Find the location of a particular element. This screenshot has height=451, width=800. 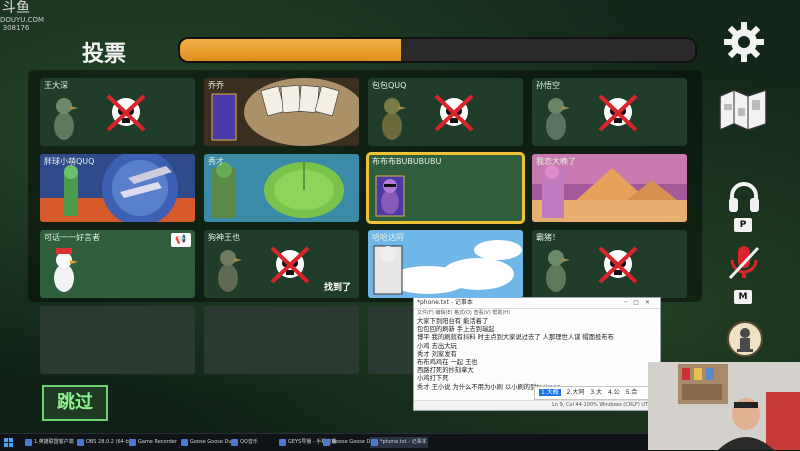

player-card: 王大深 is located at coordinates (117, 112).